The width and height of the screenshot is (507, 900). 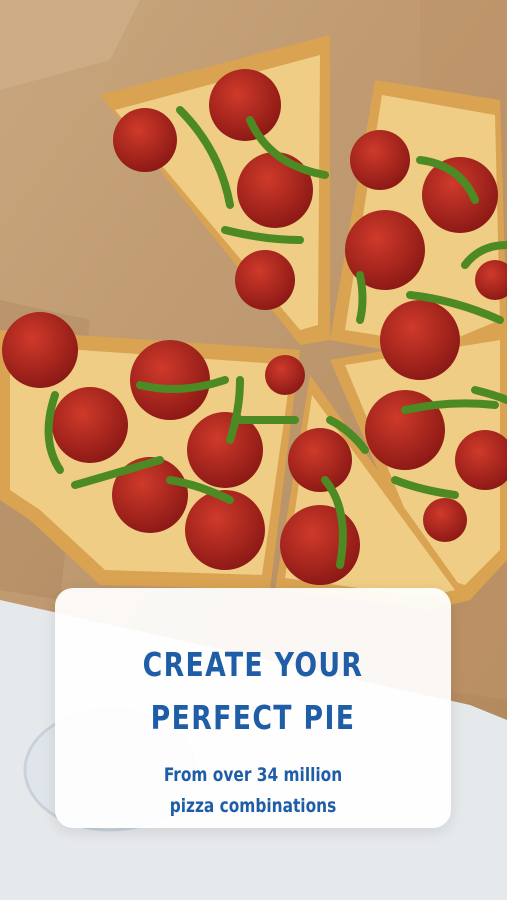 I want to click on promo-headline: CREATE YOUR PERFECT PIE, so click(x=253, y=691).